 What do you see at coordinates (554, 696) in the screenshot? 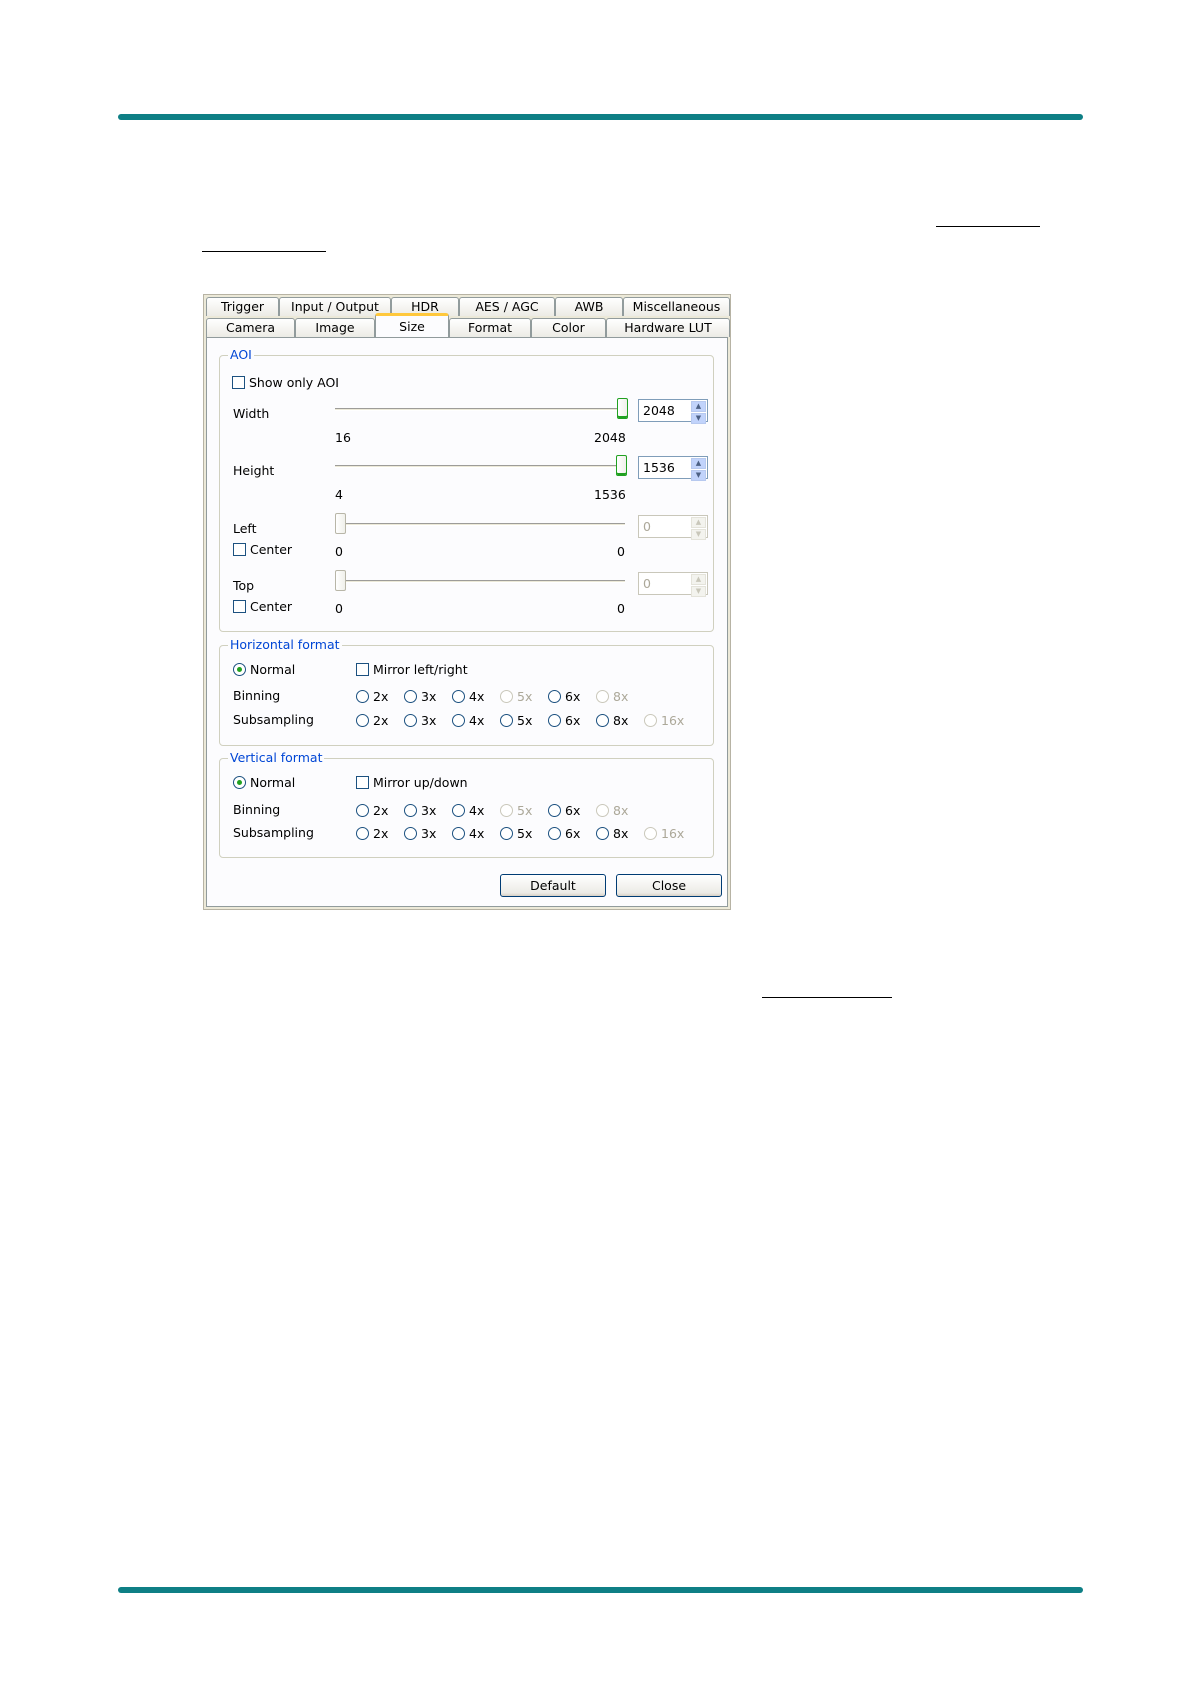
I see `horizontal-binning-6x-radio` at bounding box center [554, 696].